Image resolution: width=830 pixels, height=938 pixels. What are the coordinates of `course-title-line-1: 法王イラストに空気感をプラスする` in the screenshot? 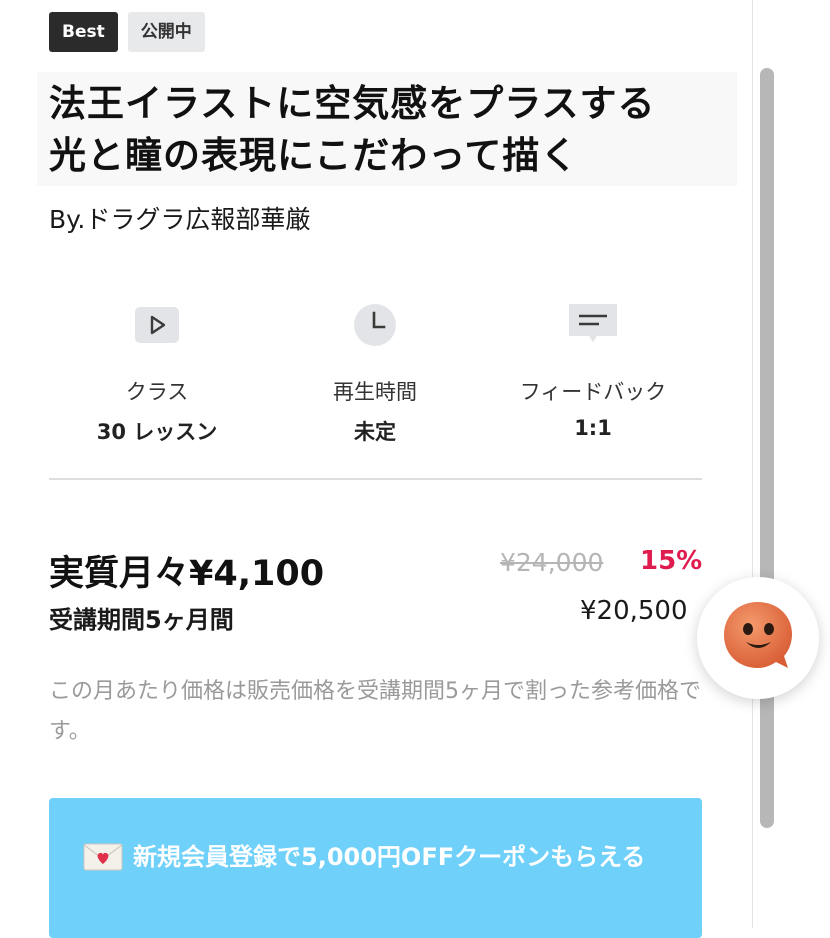 It's located at (352, 103).